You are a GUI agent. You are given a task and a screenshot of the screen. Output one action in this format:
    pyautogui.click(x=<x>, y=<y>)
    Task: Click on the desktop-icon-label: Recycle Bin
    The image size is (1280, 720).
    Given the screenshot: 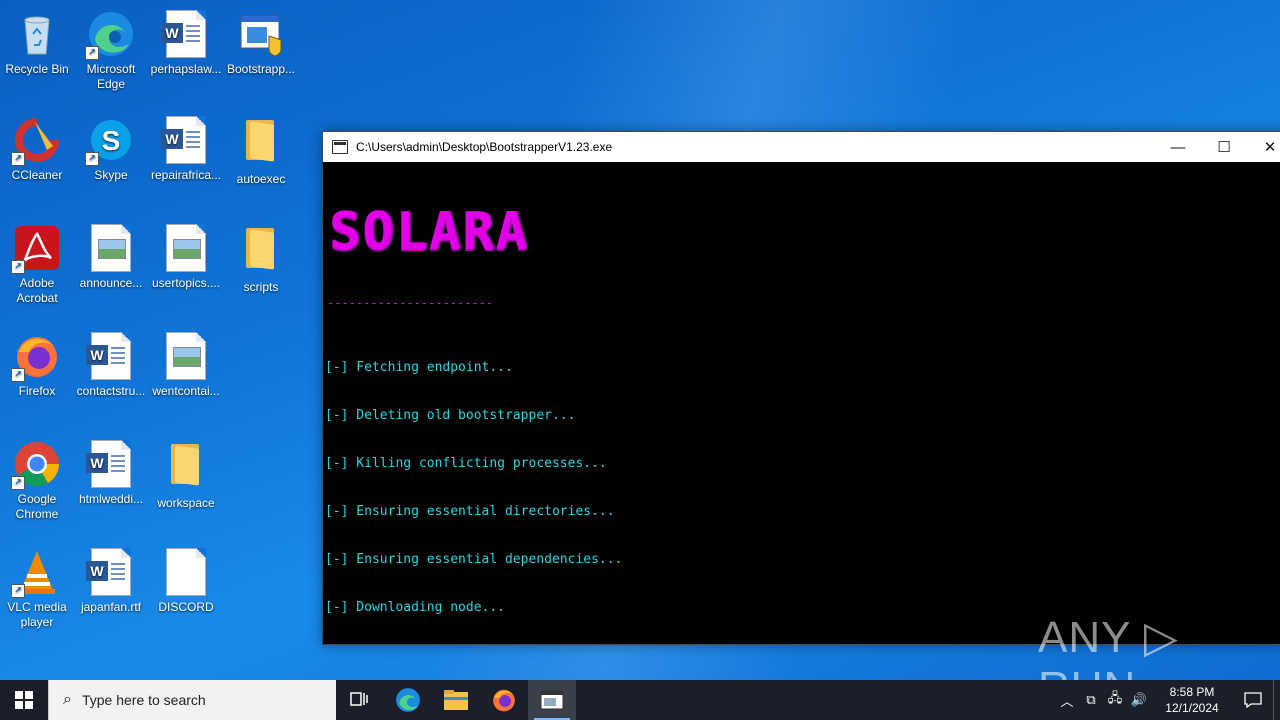 What is the action you would take?
    pyautogui.click(x=37, y=69)
    